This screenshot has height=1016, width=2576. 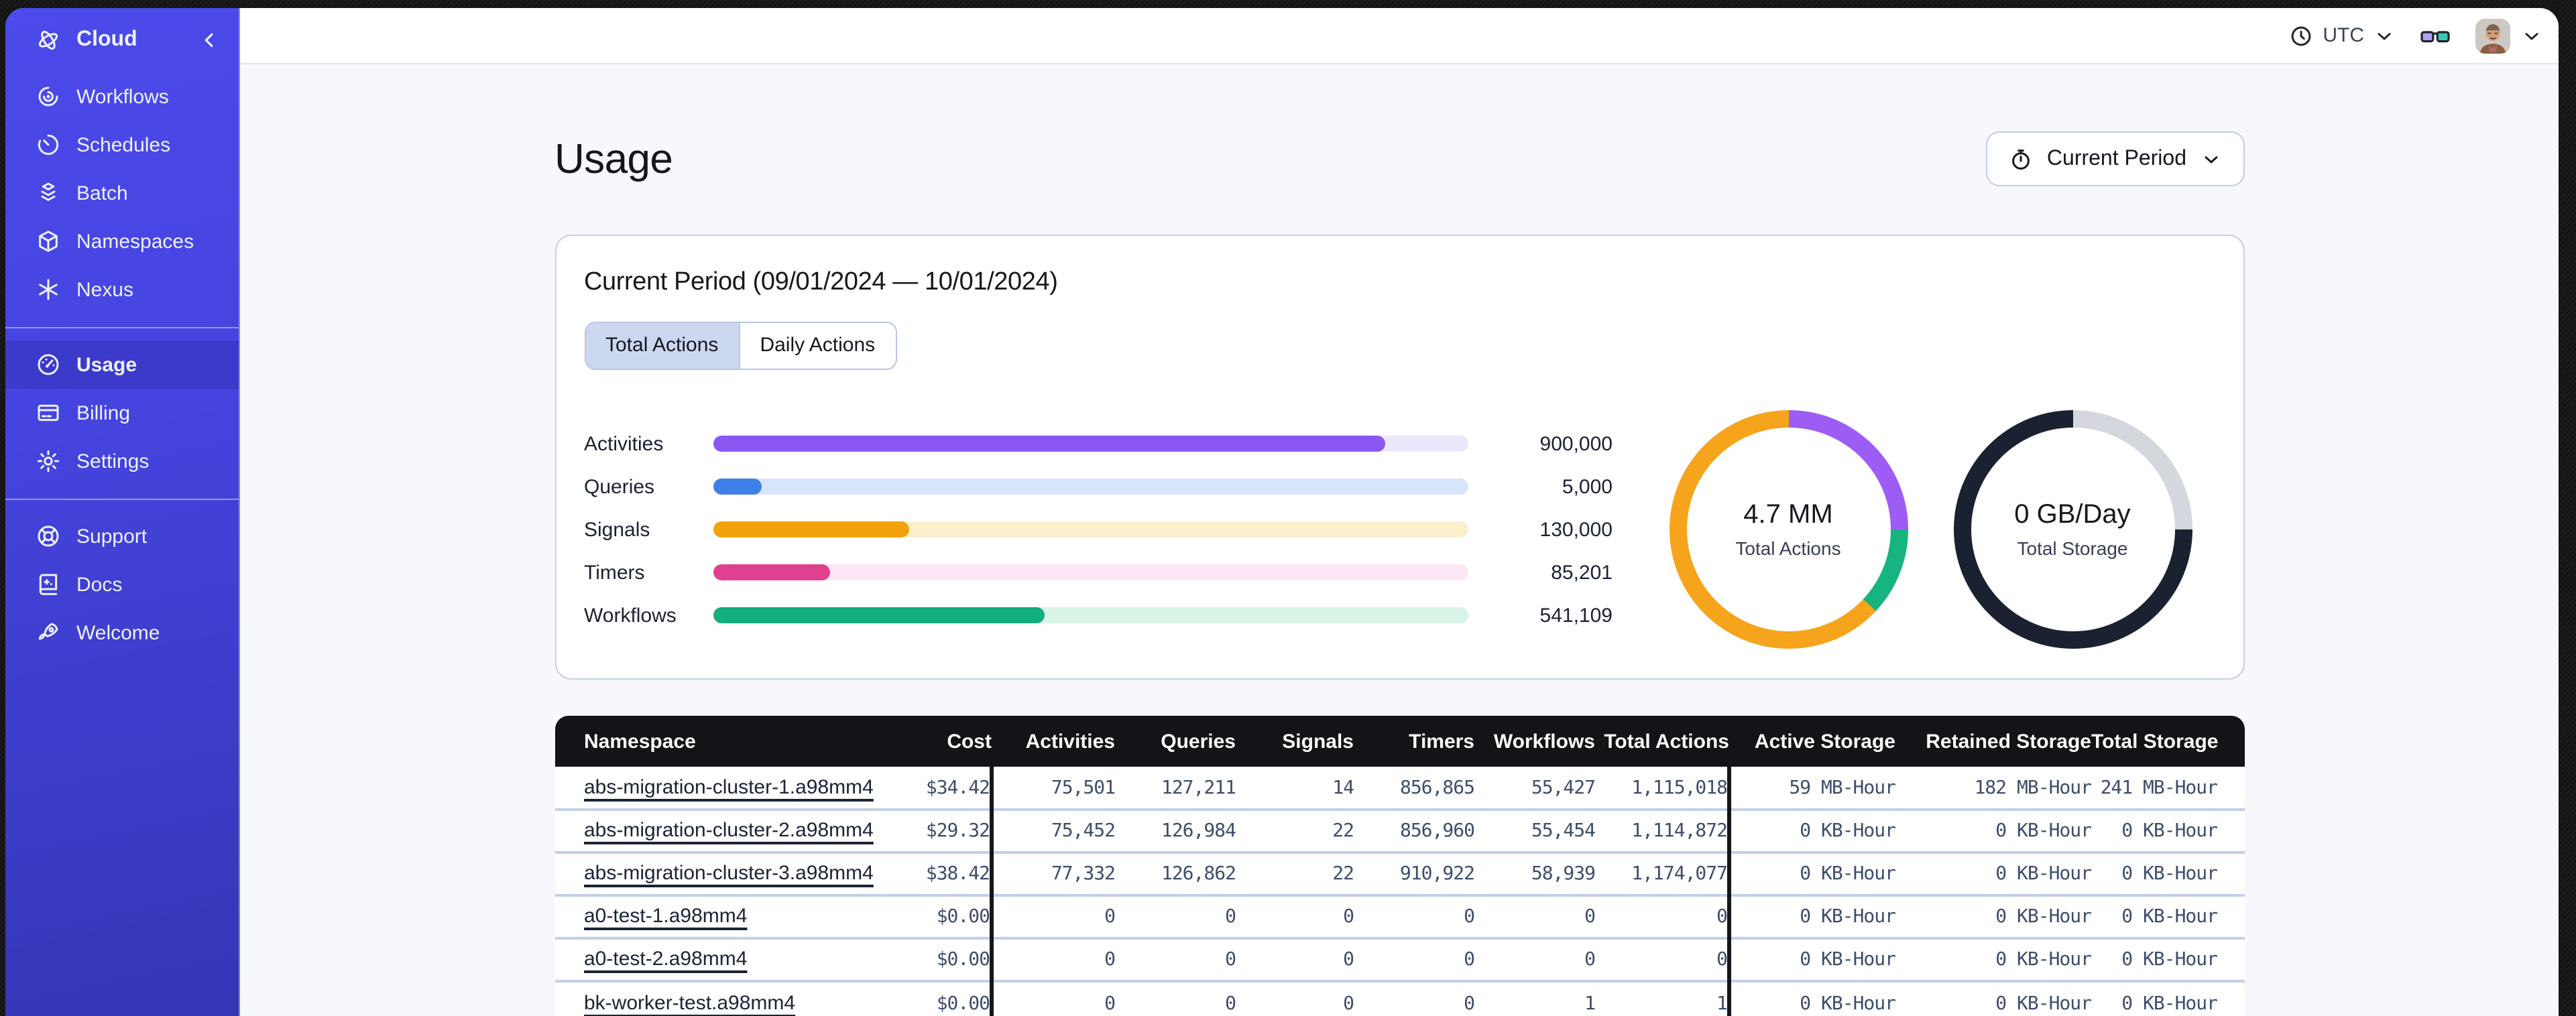 I want to click on namespace-link: abs-migration-cluster-3.a98mm4, so click(x=729, y=874).